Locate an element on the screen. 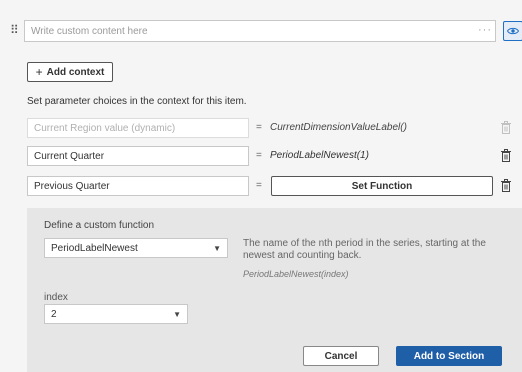  parameter-row: Previous Quarter = Set Function is located at coordinates (272, 186).